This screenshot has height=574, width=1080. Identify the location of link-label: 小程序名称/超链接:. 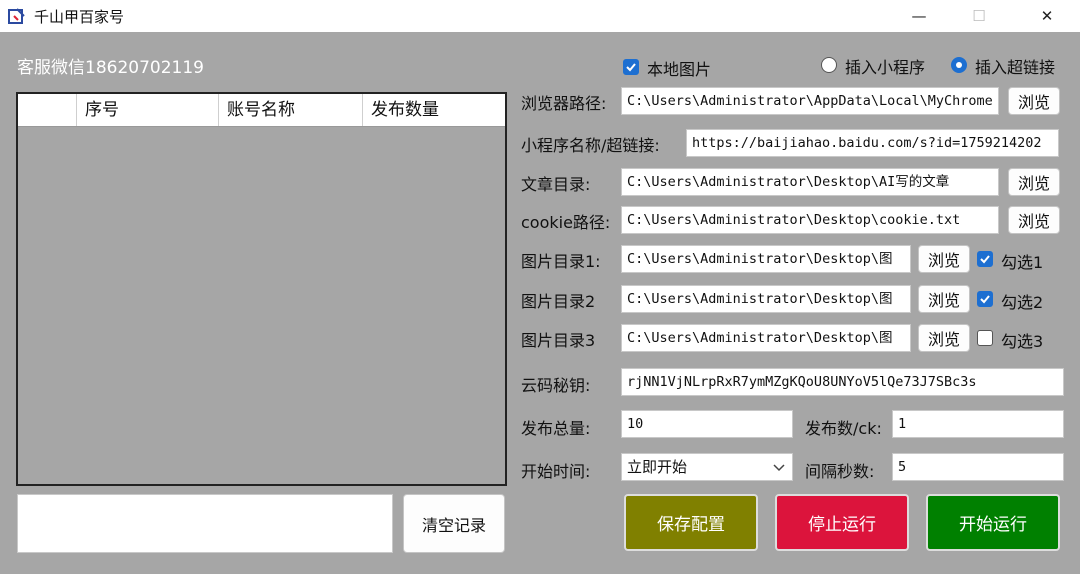
(590, 145).